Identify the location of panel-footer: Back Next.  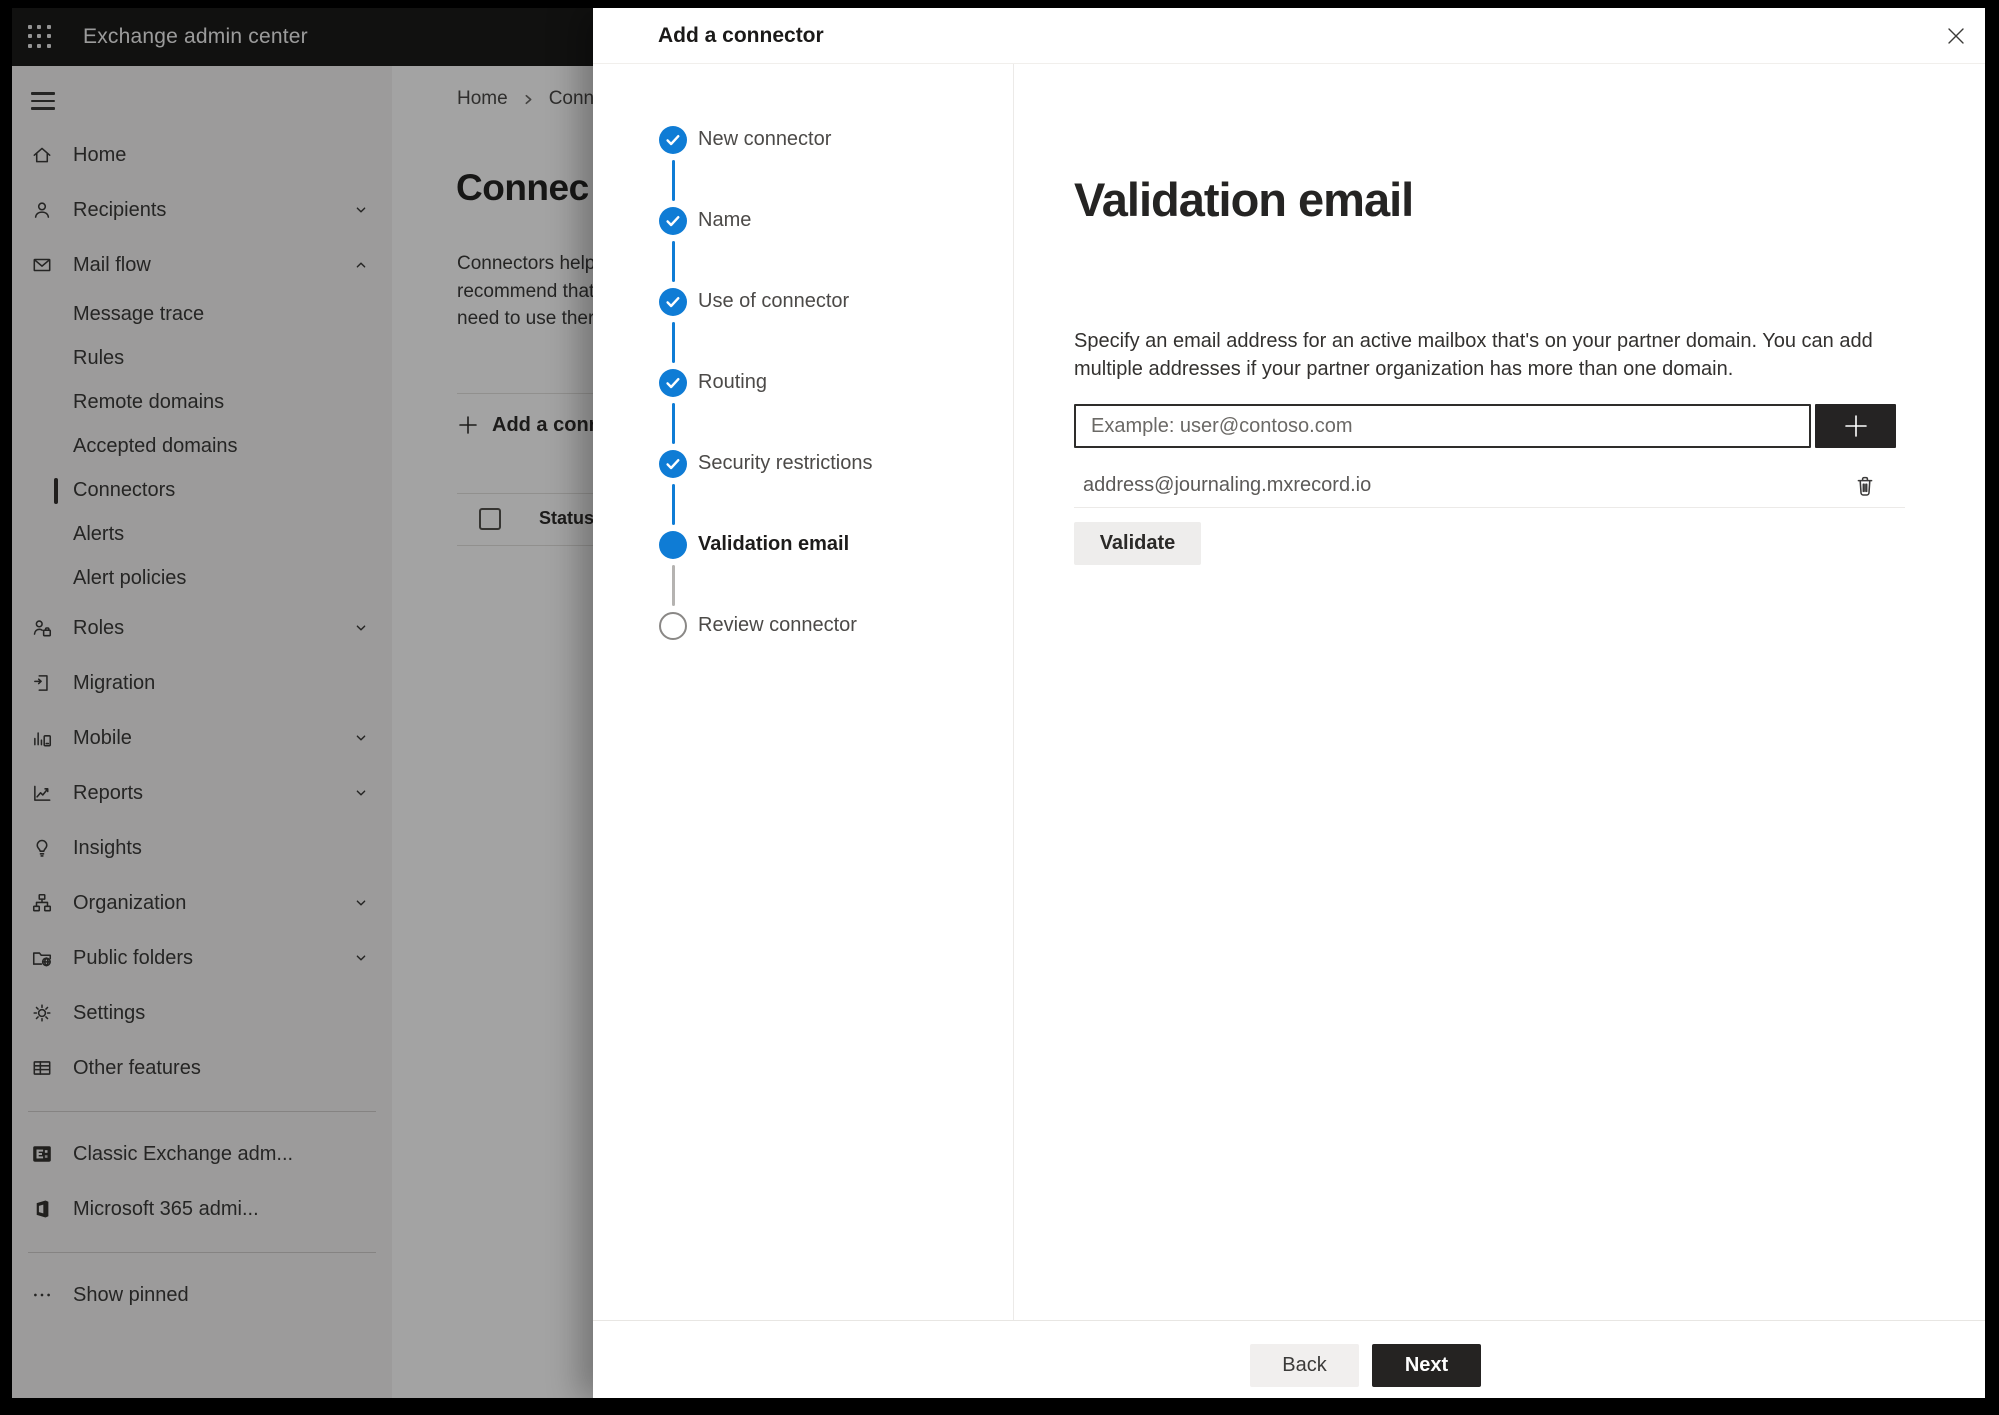
(1289, 1359).